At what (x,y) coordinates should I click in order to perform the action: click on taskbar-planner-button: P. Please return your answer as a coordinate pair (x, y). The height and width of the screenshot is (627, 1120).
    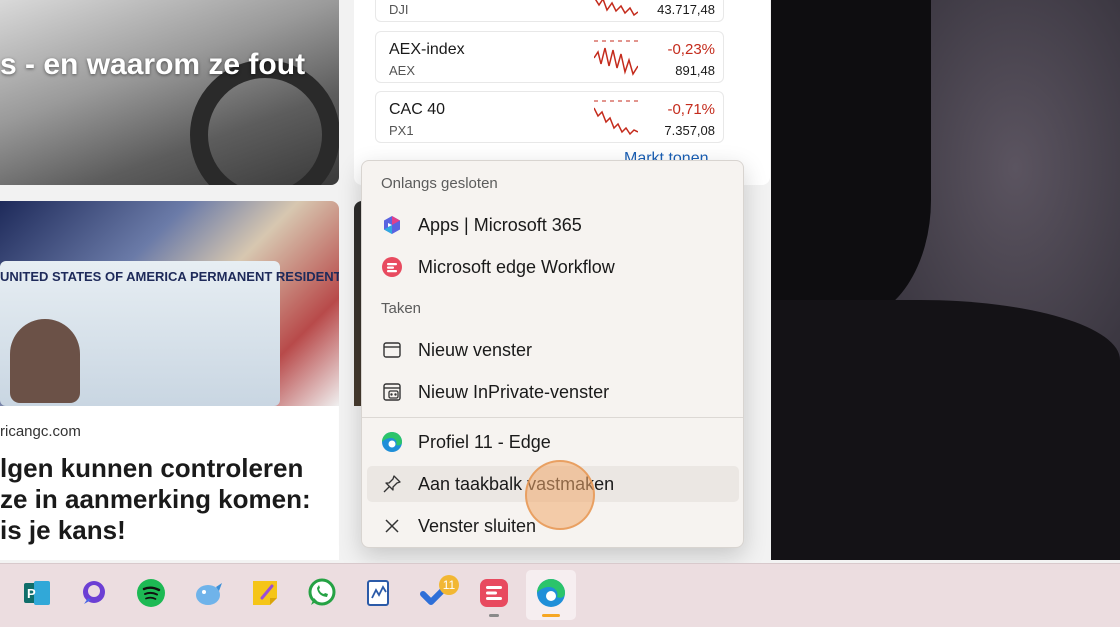
    Looking at the image, I should click on (37, 595).